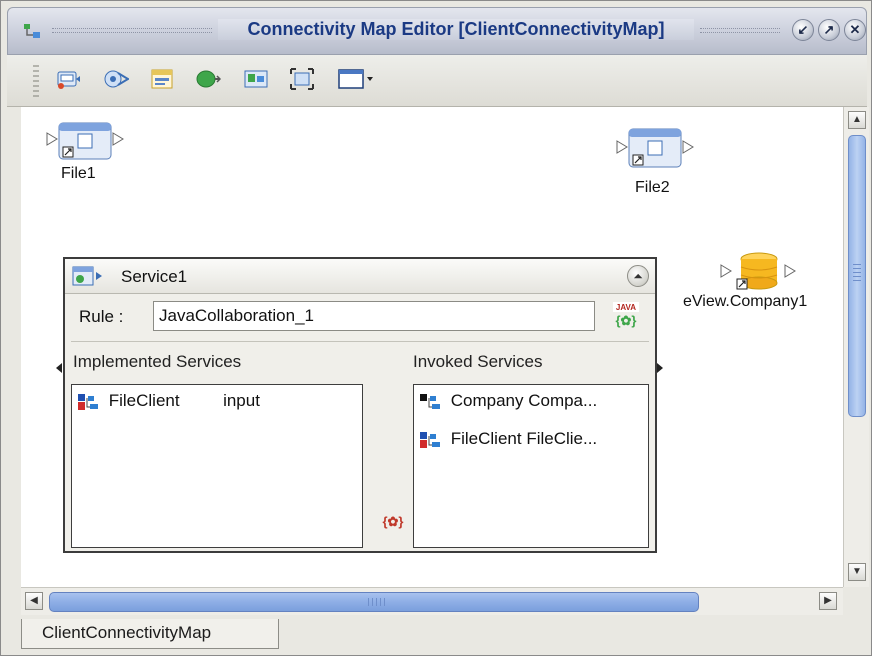  I want to click on toolbar, so click(437, 81).